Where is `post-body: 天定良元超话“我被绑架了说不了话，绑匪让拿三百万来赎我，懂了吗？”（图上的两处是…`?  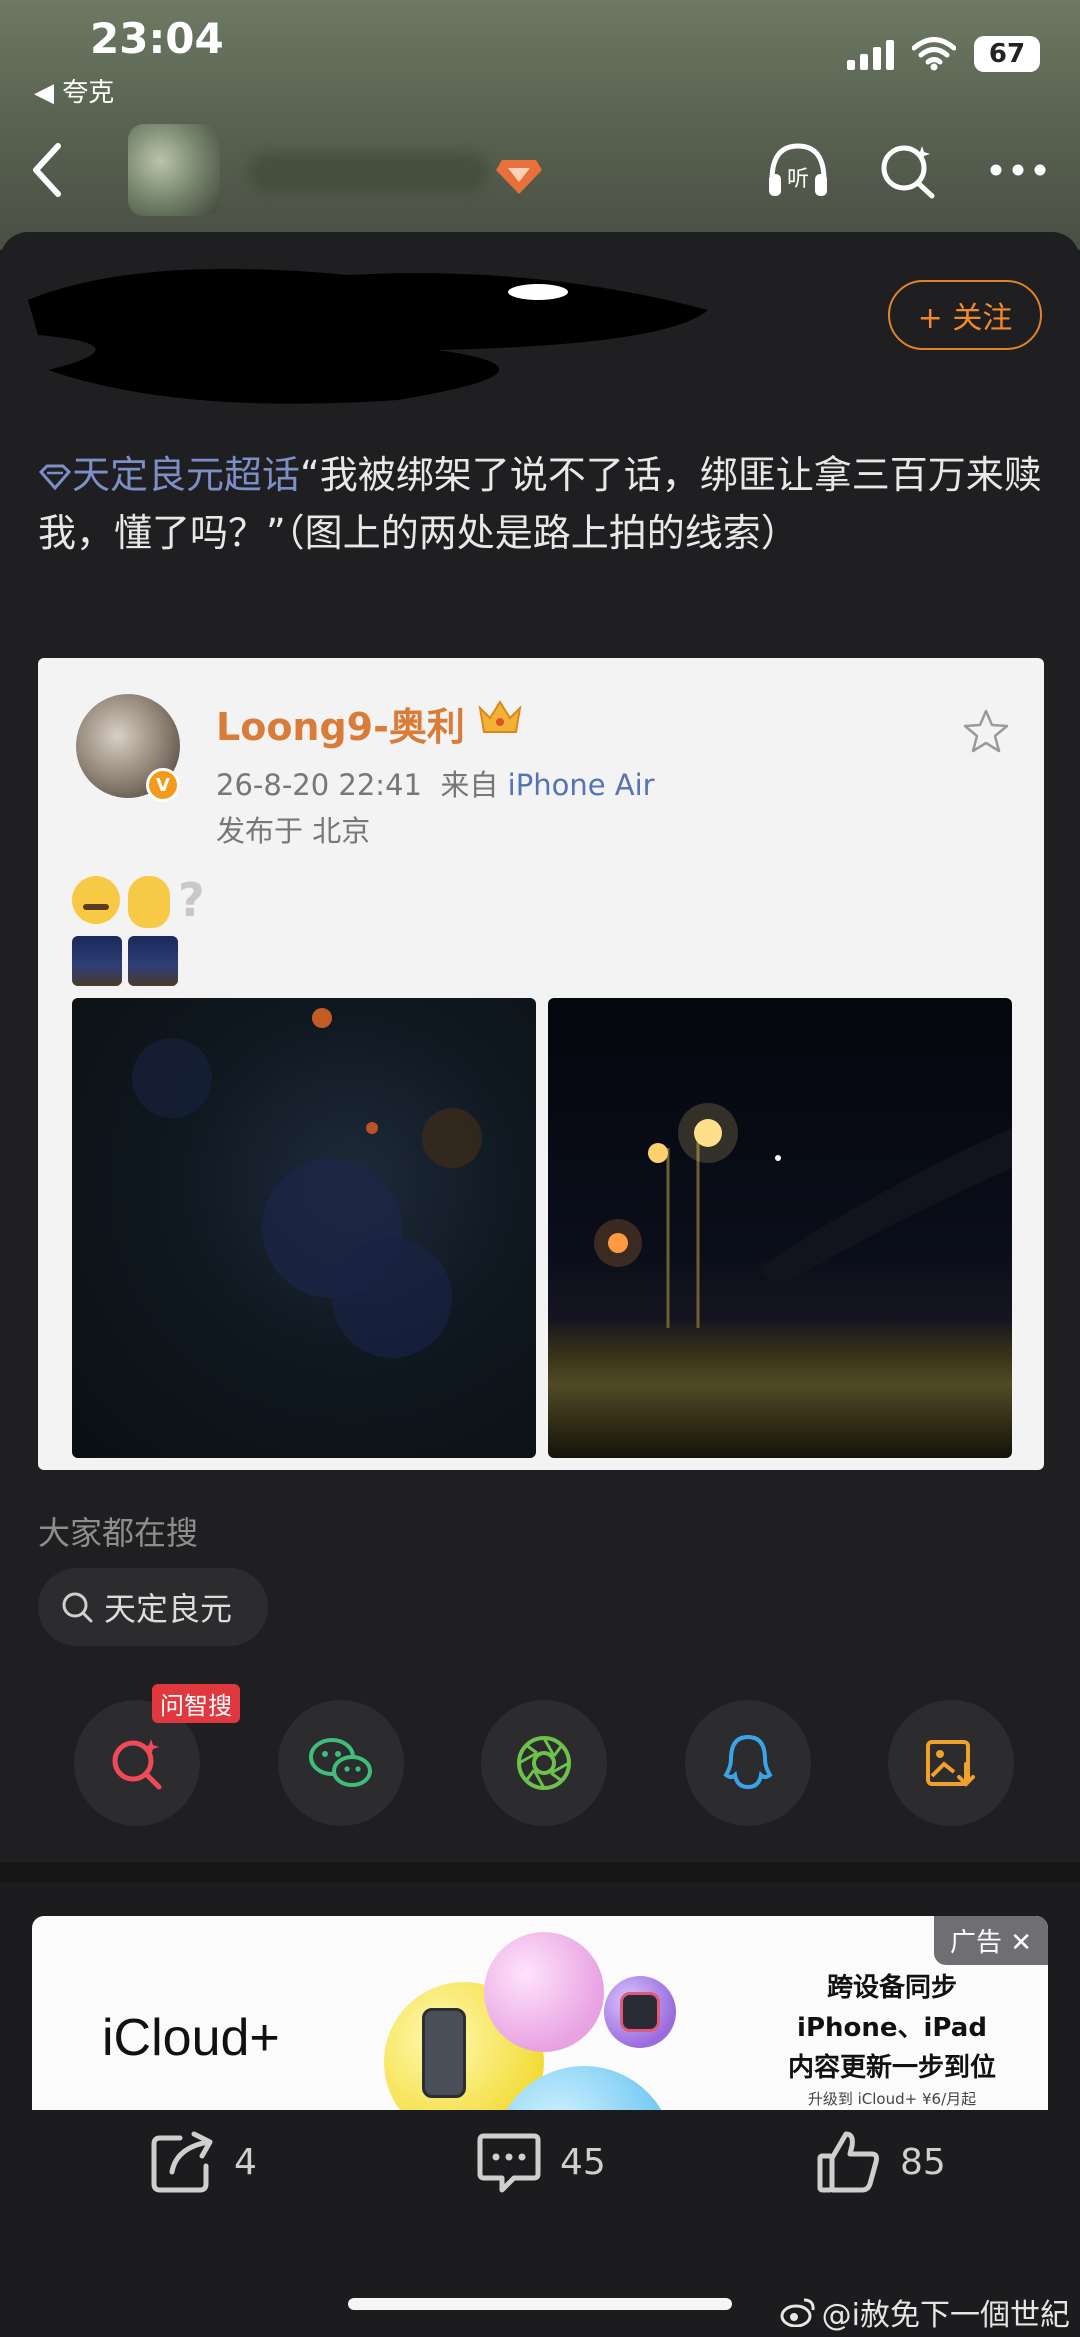
post-body: 天定良元超话“我被绑架了说不了话，绑匪让拿三百万来赎我，懂了吗？”（图上的两处是… is located at coordinates (540, 504).